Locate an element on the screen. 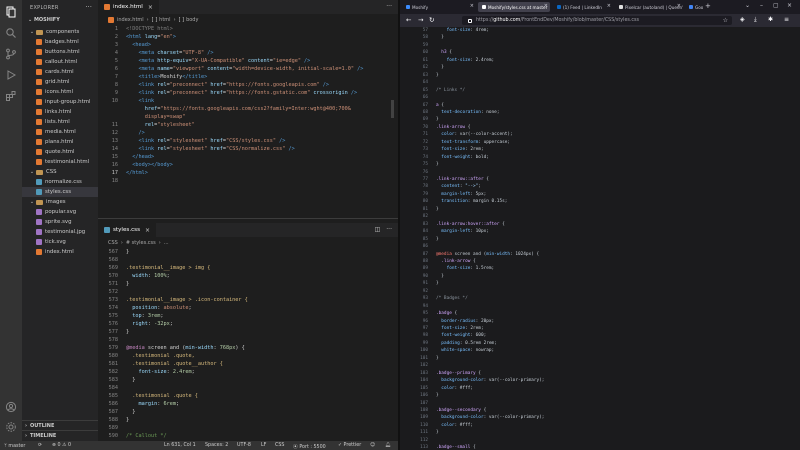 Image resolution: width=800 pixels, height=450 pixels. line-number: 8 is located at coordinates (116, 85).